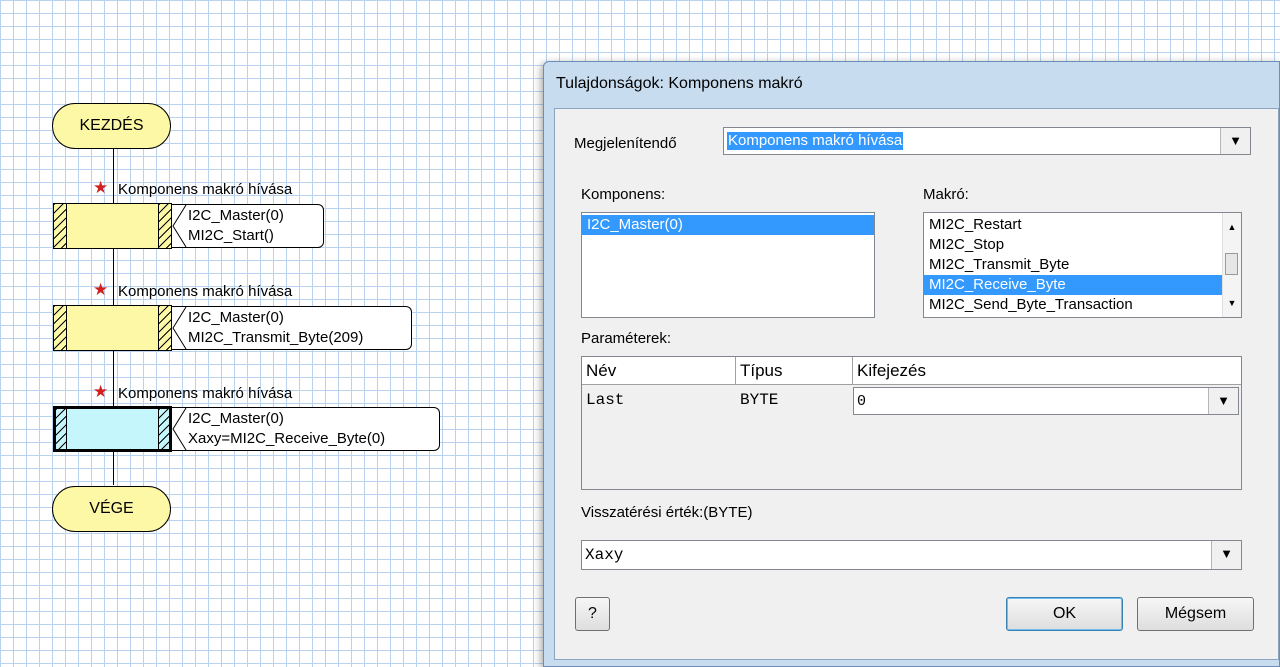 The width and height of the screenshot is (1280, 667). Describe the element at coordinates (728, 265) in the screenshot. I see `component-list: I2C_Master(0)` at that location.